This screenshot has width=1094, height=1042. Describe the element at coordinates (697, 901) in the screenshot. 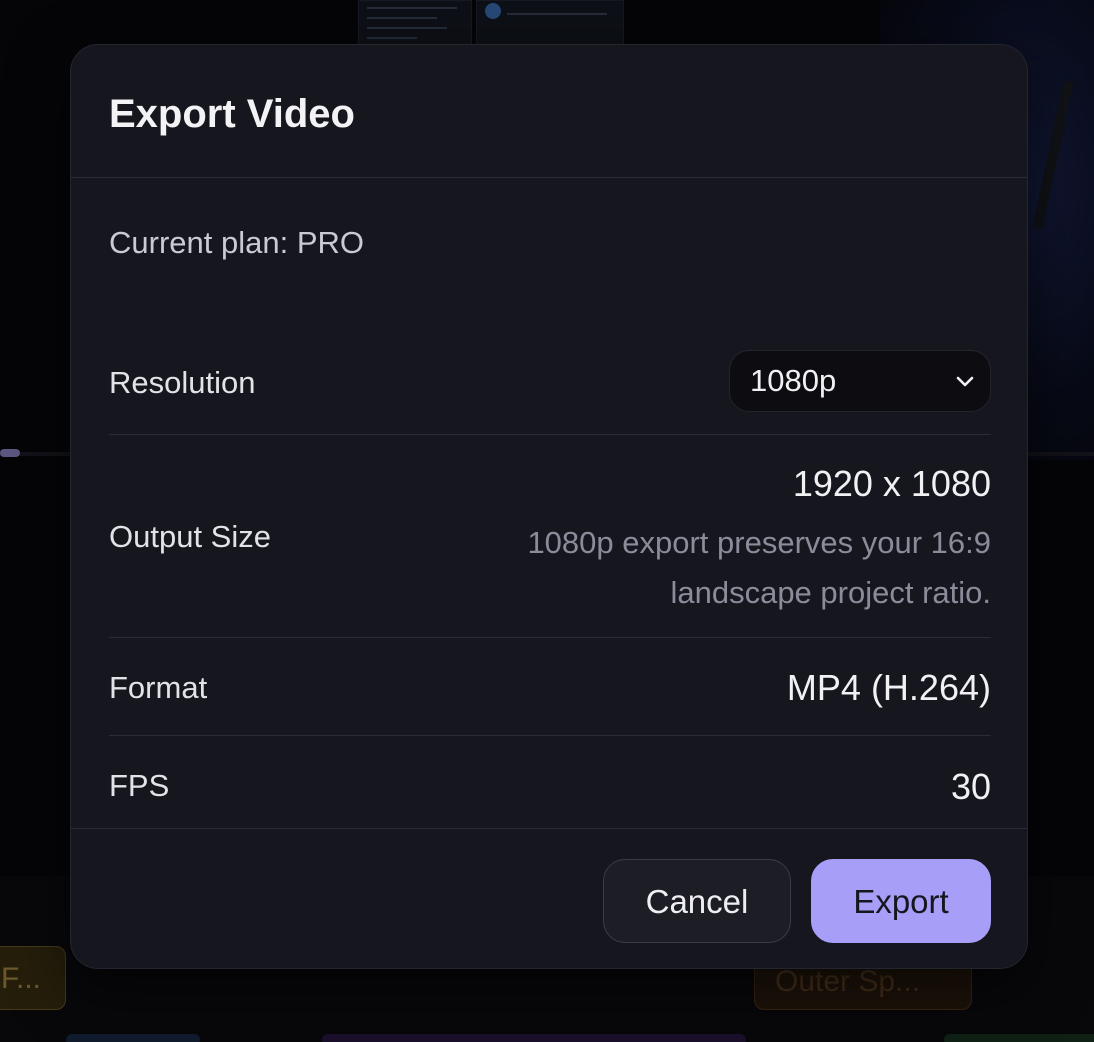

I see `cancel-button: Cancel` at that location.